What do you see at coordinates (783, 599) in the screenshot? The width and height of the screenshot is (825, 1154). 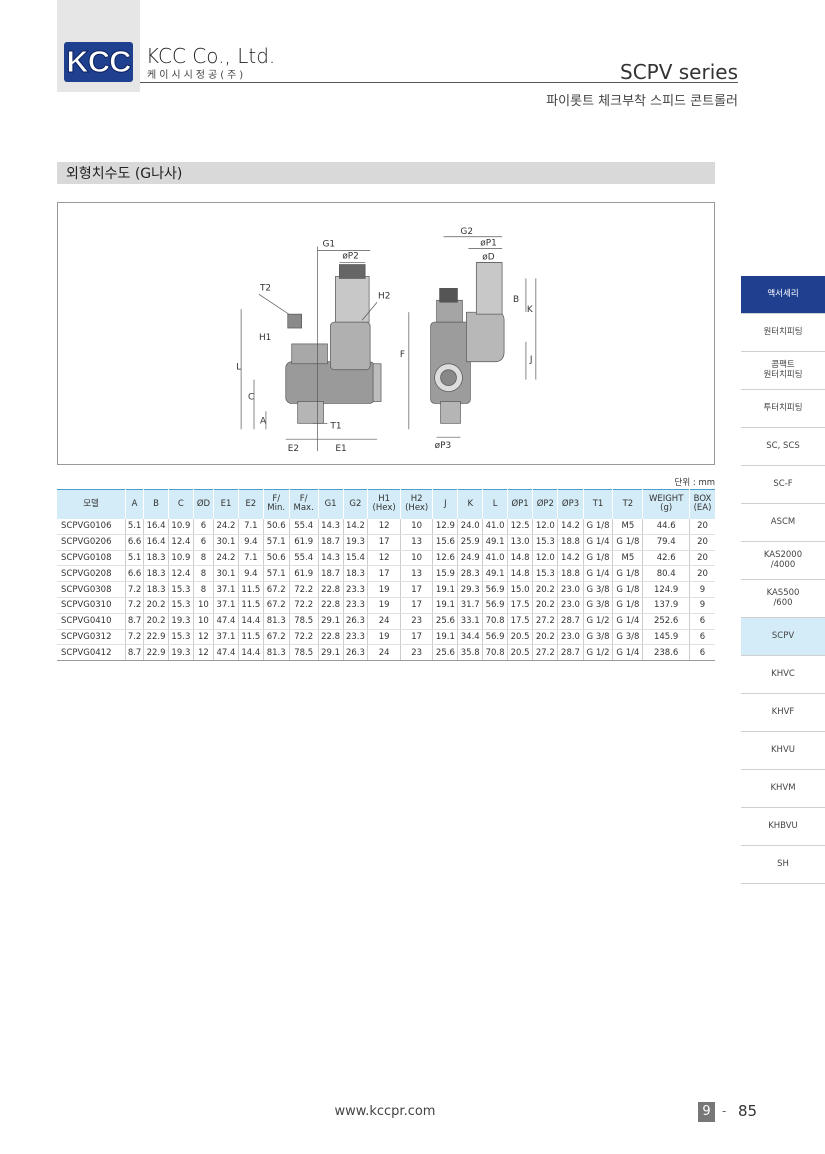 I see `sidebar-item: KAS500 /600` at bounding box center [783, 599].